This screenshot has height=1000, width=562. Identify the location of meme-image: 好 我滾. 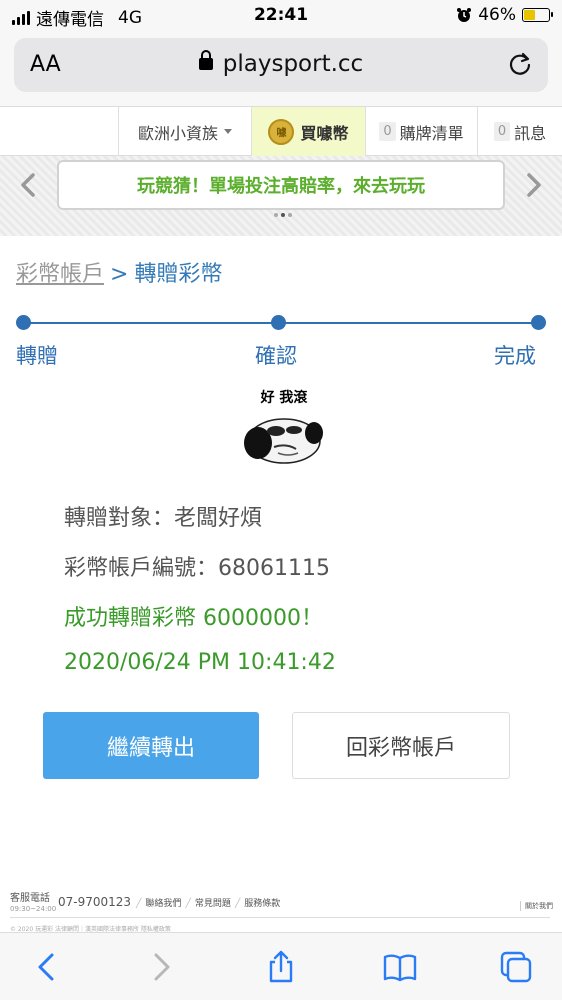
(284, 431).